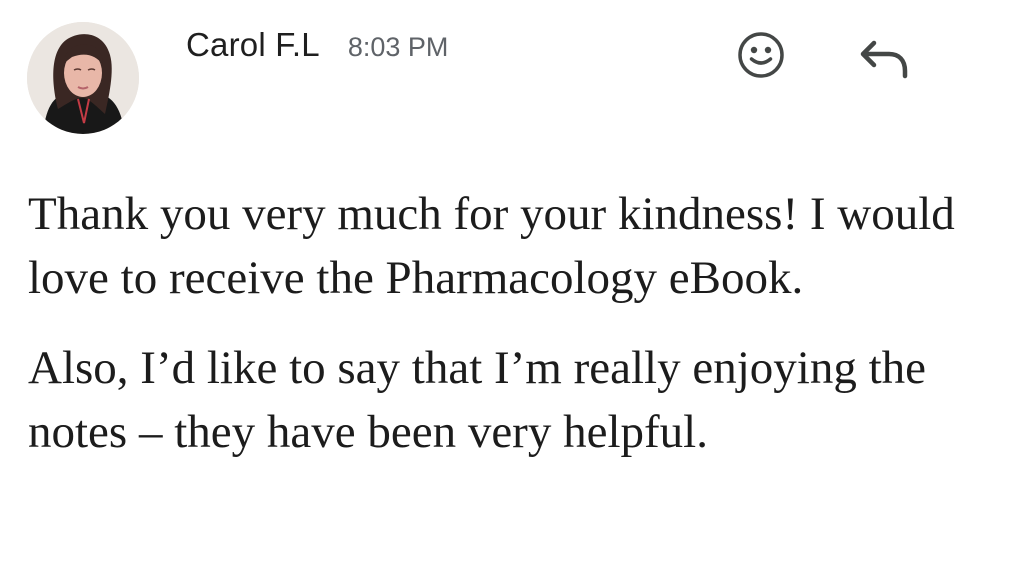 The height and width of the screenshot is (569, 1024). I want to click on sender-line: Carol F.L 8:03 PM, so click(317, 46).